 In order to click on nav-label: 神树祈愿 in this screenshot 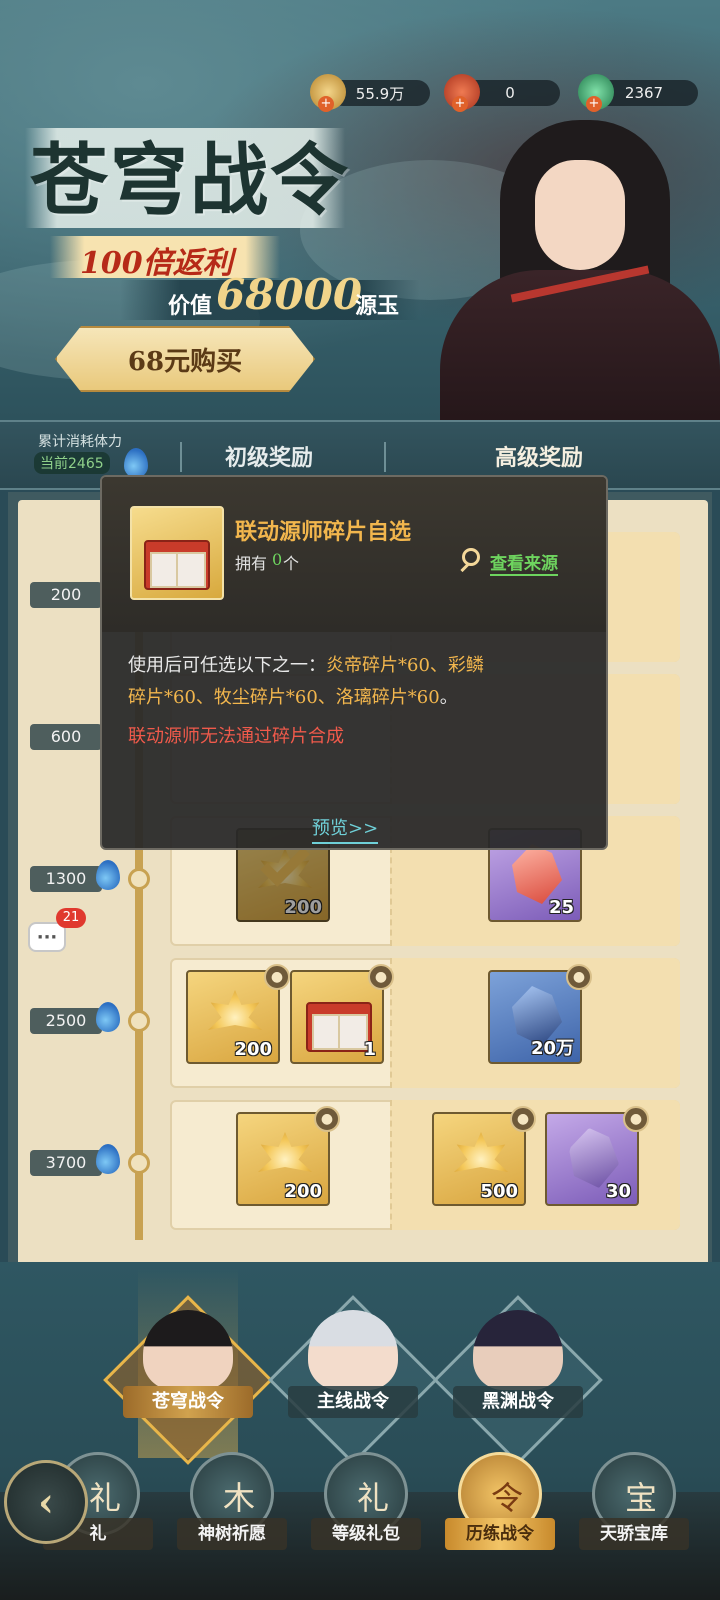, I will do `click(232, 1534)`.